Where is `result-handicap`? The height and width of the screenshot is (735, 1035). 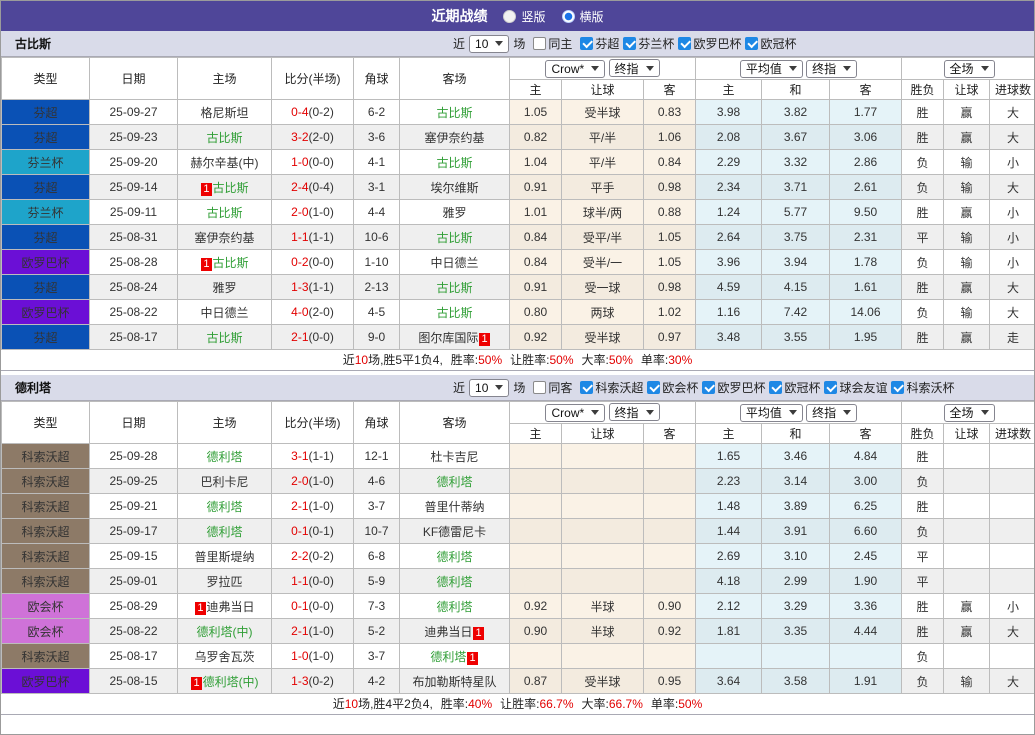 result-handicap is located at coordinates (967, 556).